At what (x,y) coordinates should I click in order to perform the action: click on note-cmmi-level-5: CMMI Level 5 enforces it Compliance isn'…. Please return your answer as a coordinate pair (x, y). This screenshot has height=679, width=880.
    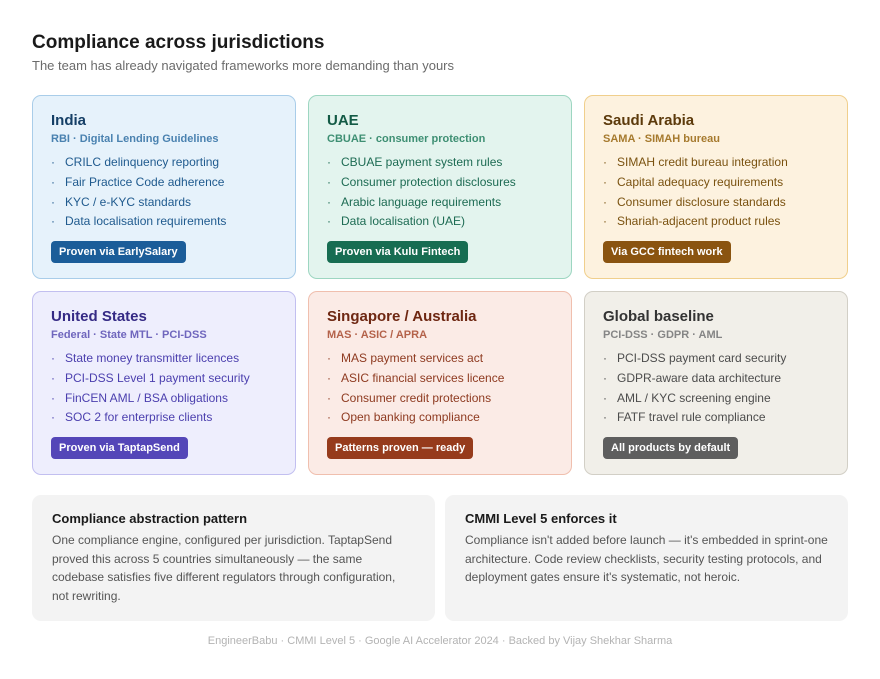
    Looking at the image, I should click on (646, 558).